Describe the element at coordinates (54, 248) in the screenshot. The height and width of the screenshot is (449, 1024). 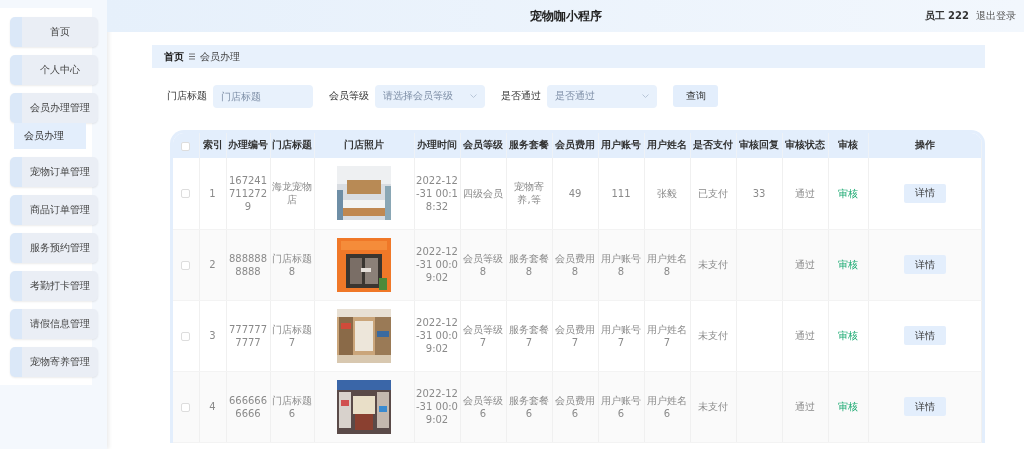
I see `nav-item: 服务预约管理` at that location.